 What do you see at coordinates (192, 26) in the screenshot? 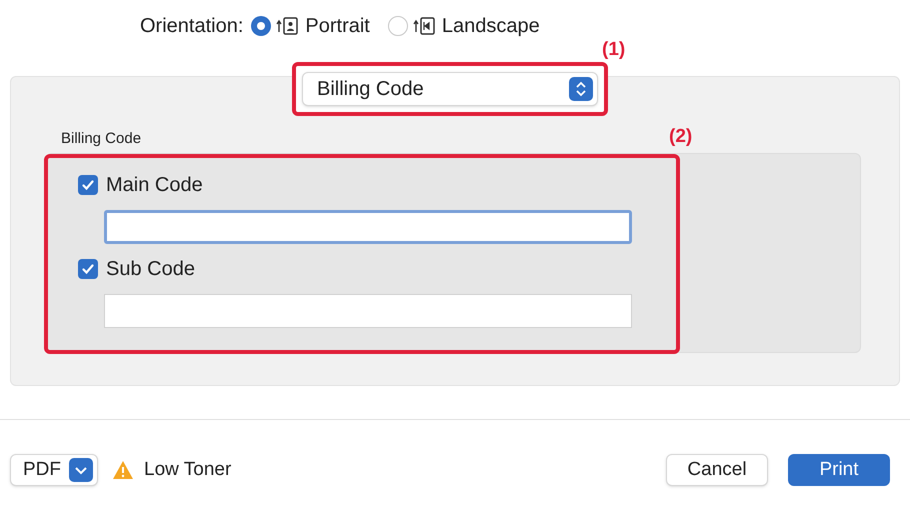
I see `orientation-label: Orientation:` at bounding box center [192, 26].